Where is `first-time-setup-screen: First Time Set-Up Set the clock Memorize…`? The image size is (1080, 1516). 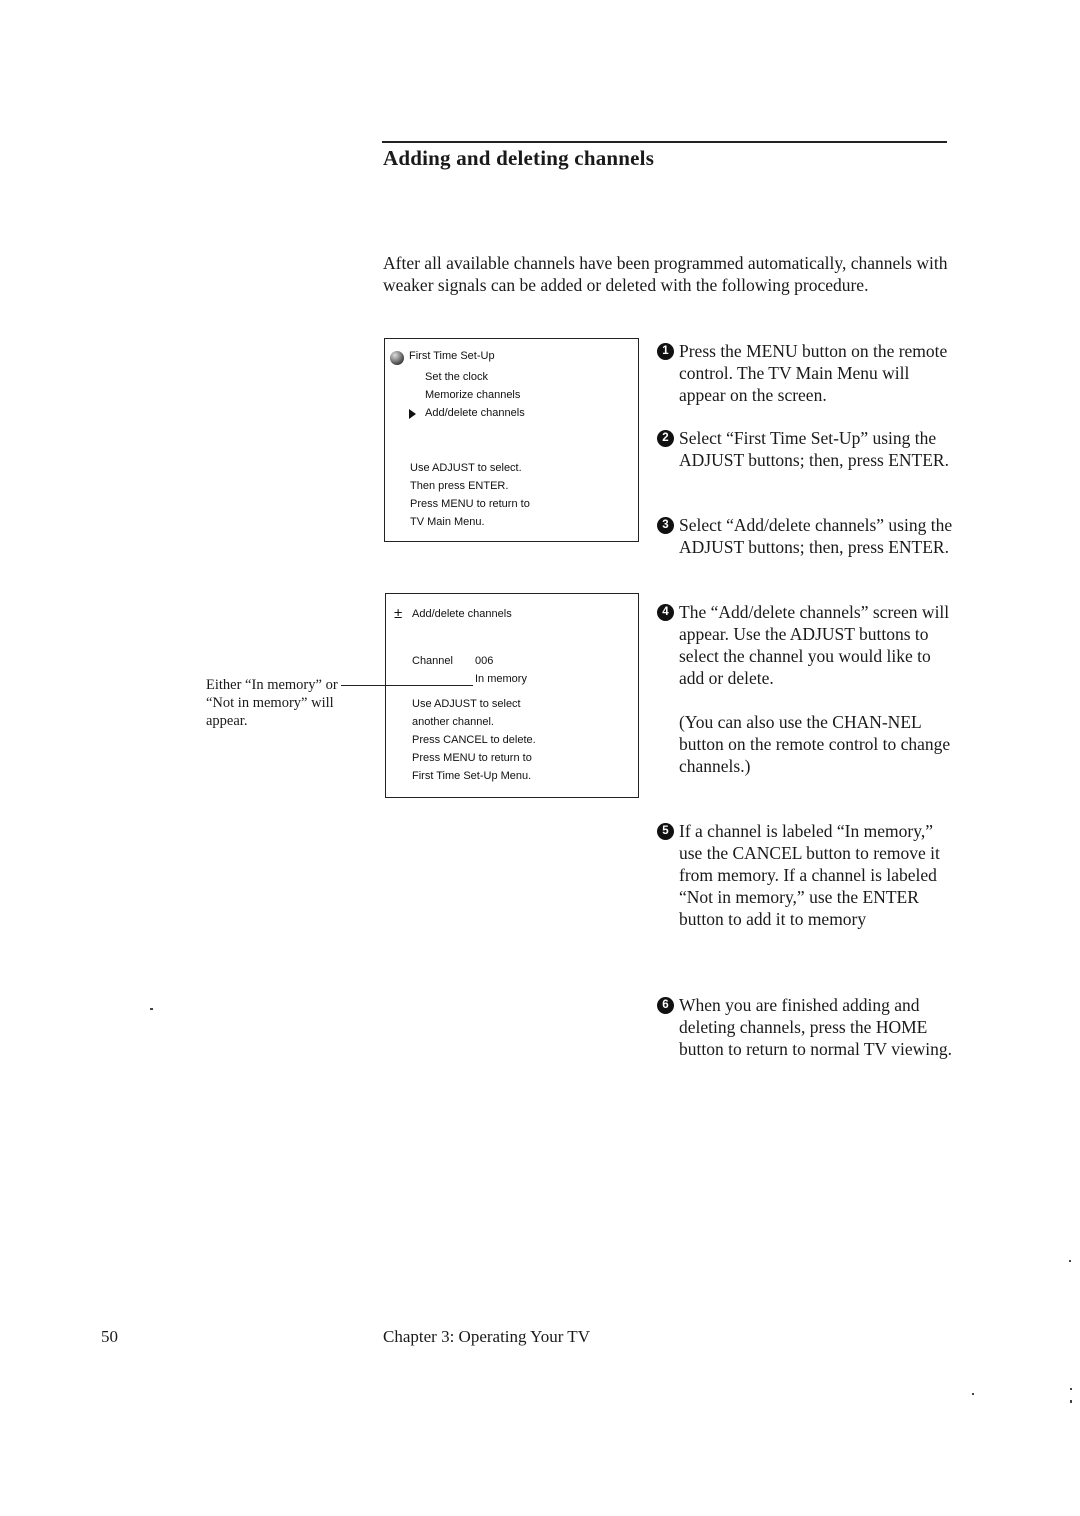
first-time-setup-screen: First Time Set-Up Set the clock Memorize… is located at coordinates (511, 440).